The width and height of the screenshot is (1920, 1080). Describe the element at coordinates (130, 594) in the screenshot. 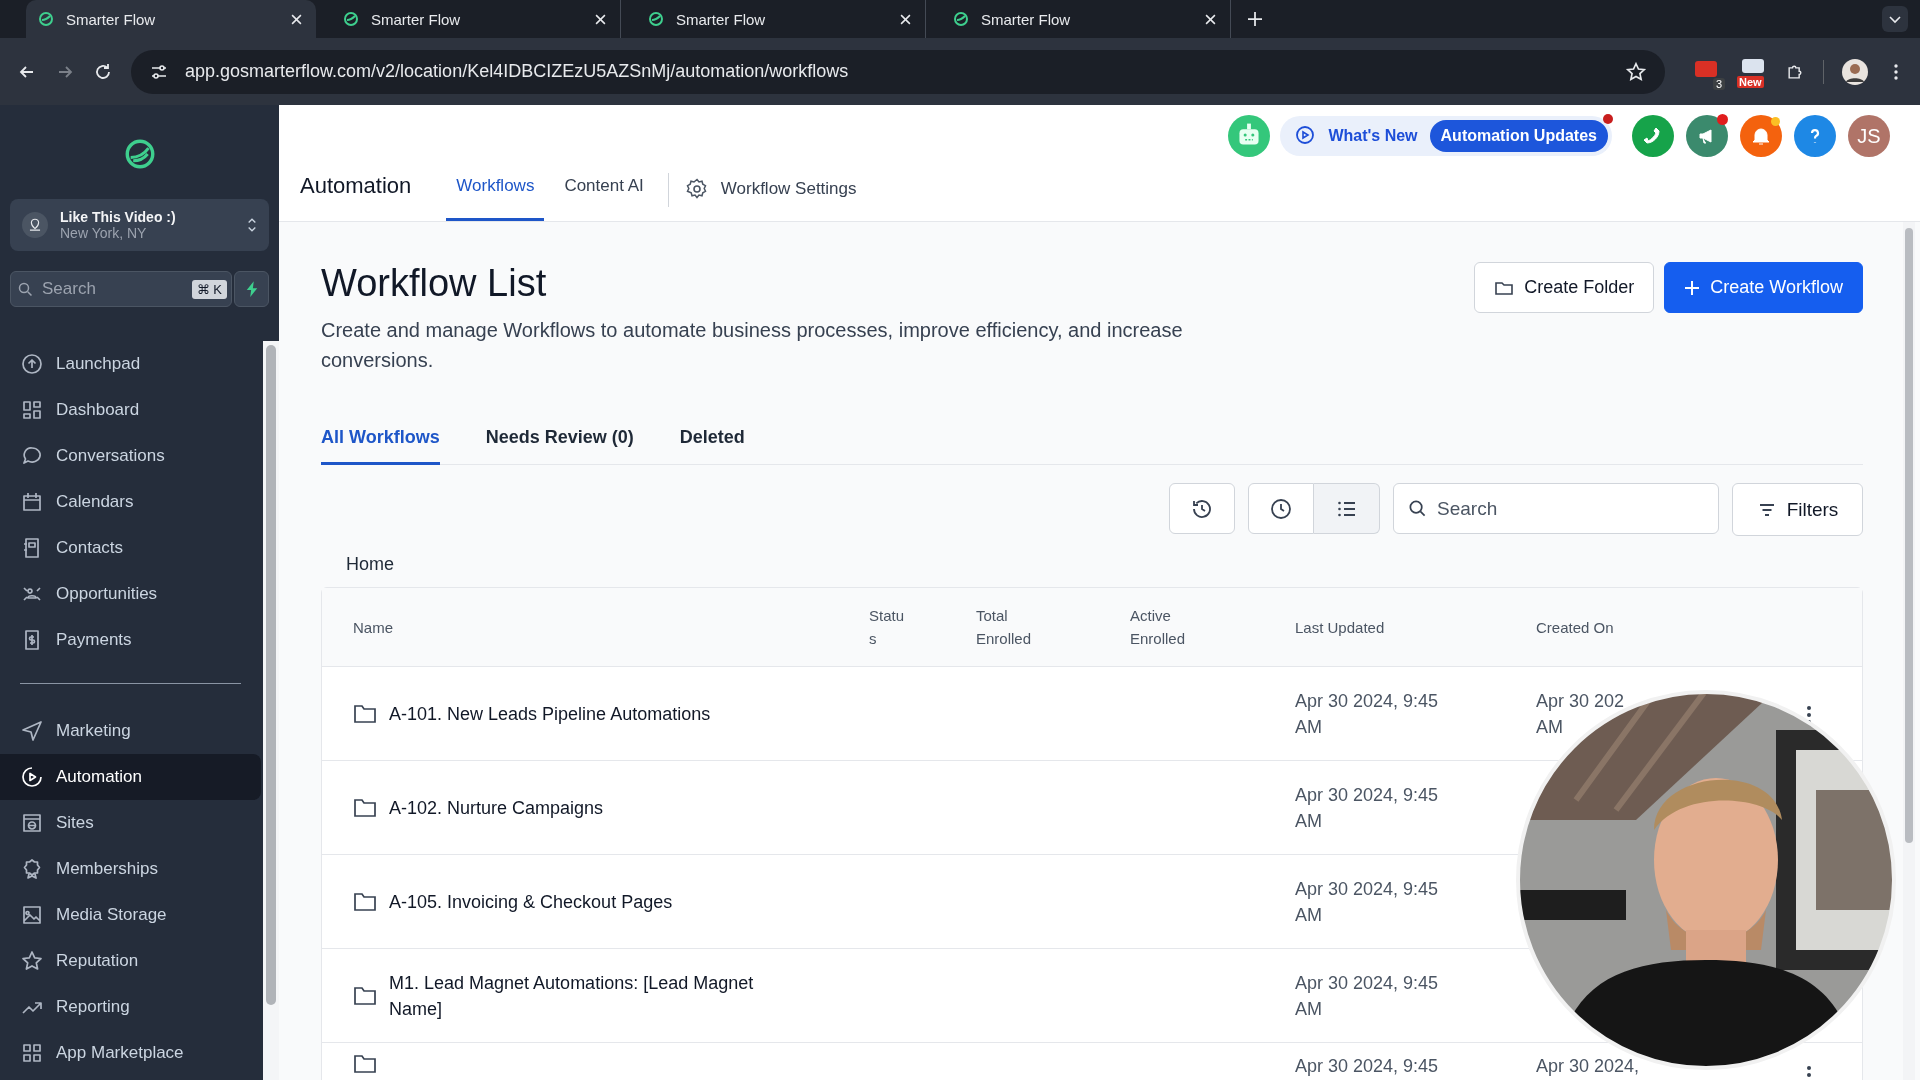

I see `sidebar-item: Opportunities` at that location.